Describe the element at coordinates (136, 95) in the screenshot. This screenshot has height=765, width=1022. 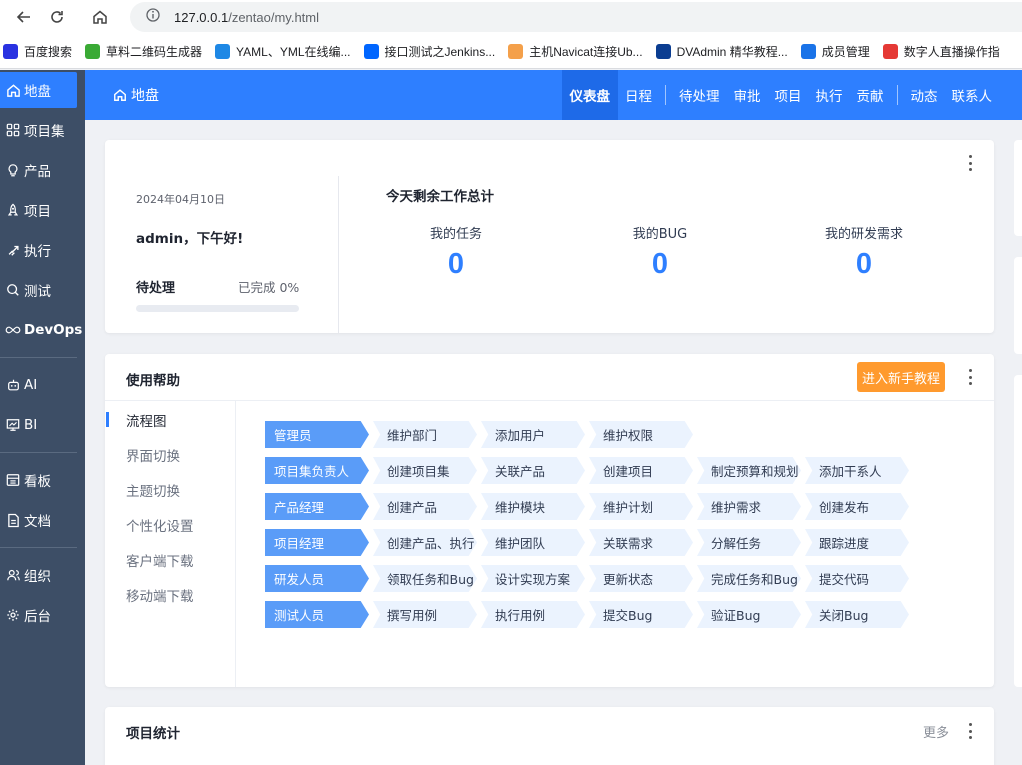
I see `header-brand: 地盘` at that location.